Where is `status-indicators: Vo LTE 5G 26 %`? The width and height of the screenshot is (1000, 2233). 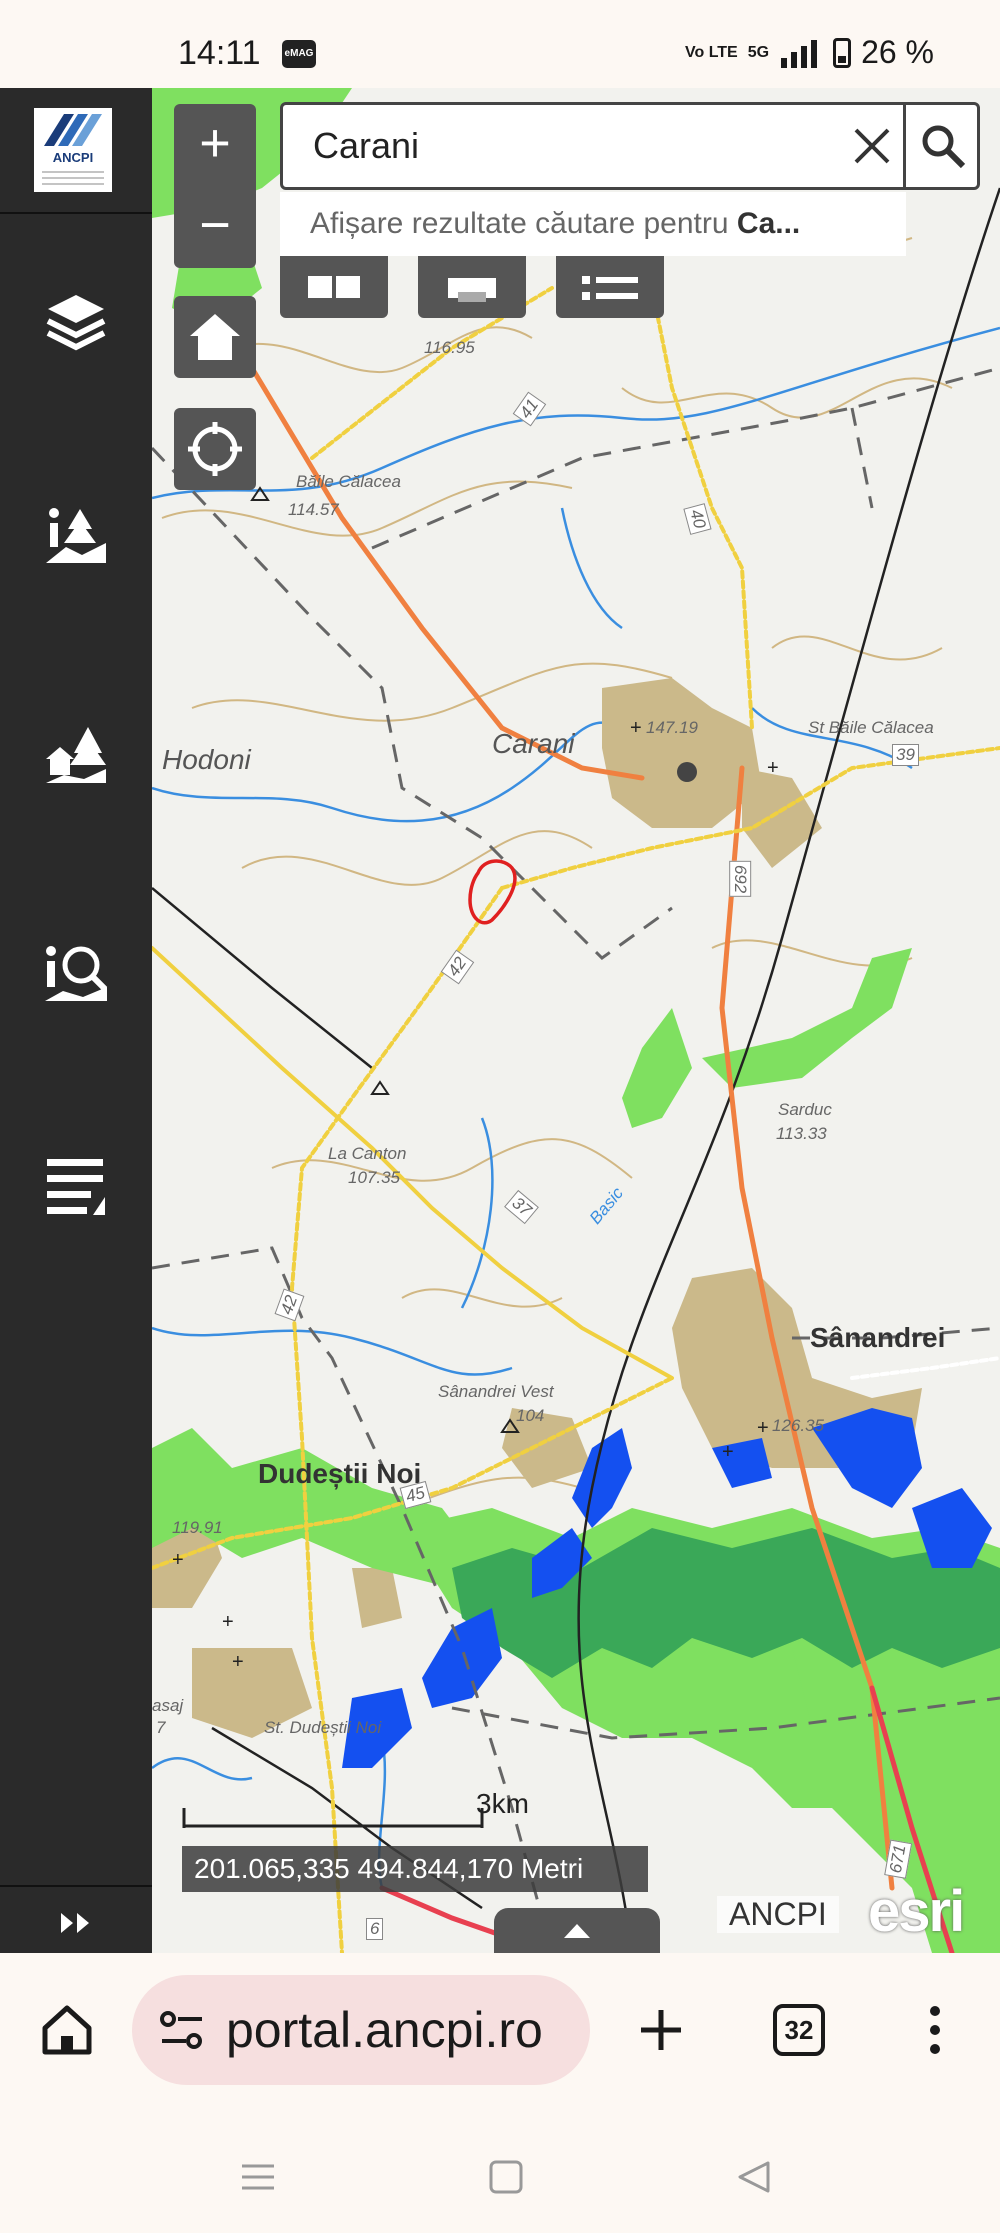 status-indicators: Vo LTE 5G 26 % is located at coordinates (809, 52).